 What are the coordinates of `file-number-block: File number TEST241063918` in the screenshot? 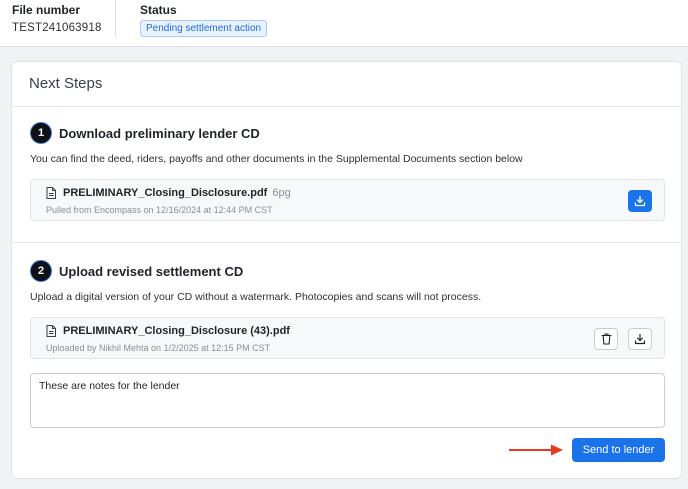 It's located at (57, 19).